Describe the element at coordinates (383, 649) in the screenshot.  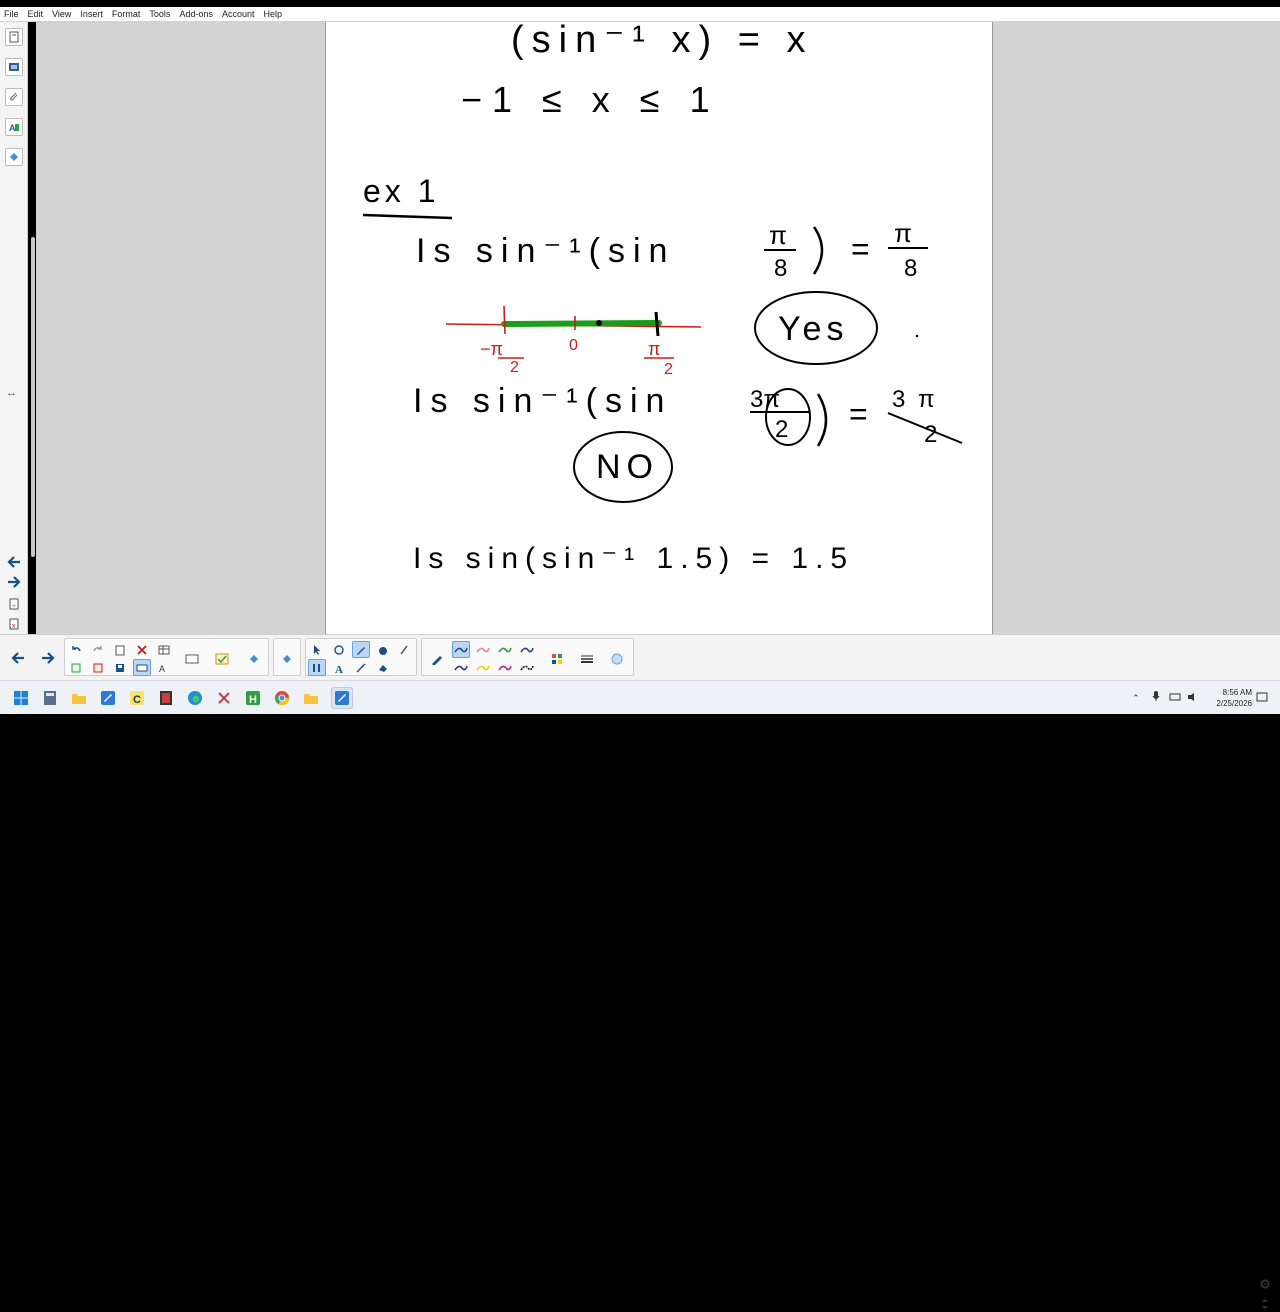
I see `fill-icon` at that location.